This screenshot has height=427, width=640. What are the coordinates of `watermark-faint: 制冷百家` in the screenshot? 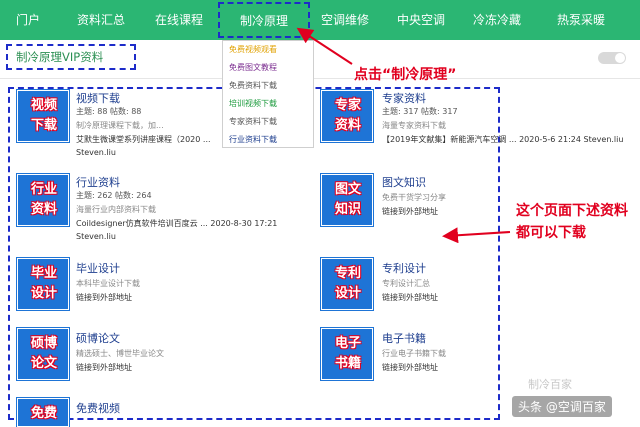 It's located at (550, 384).